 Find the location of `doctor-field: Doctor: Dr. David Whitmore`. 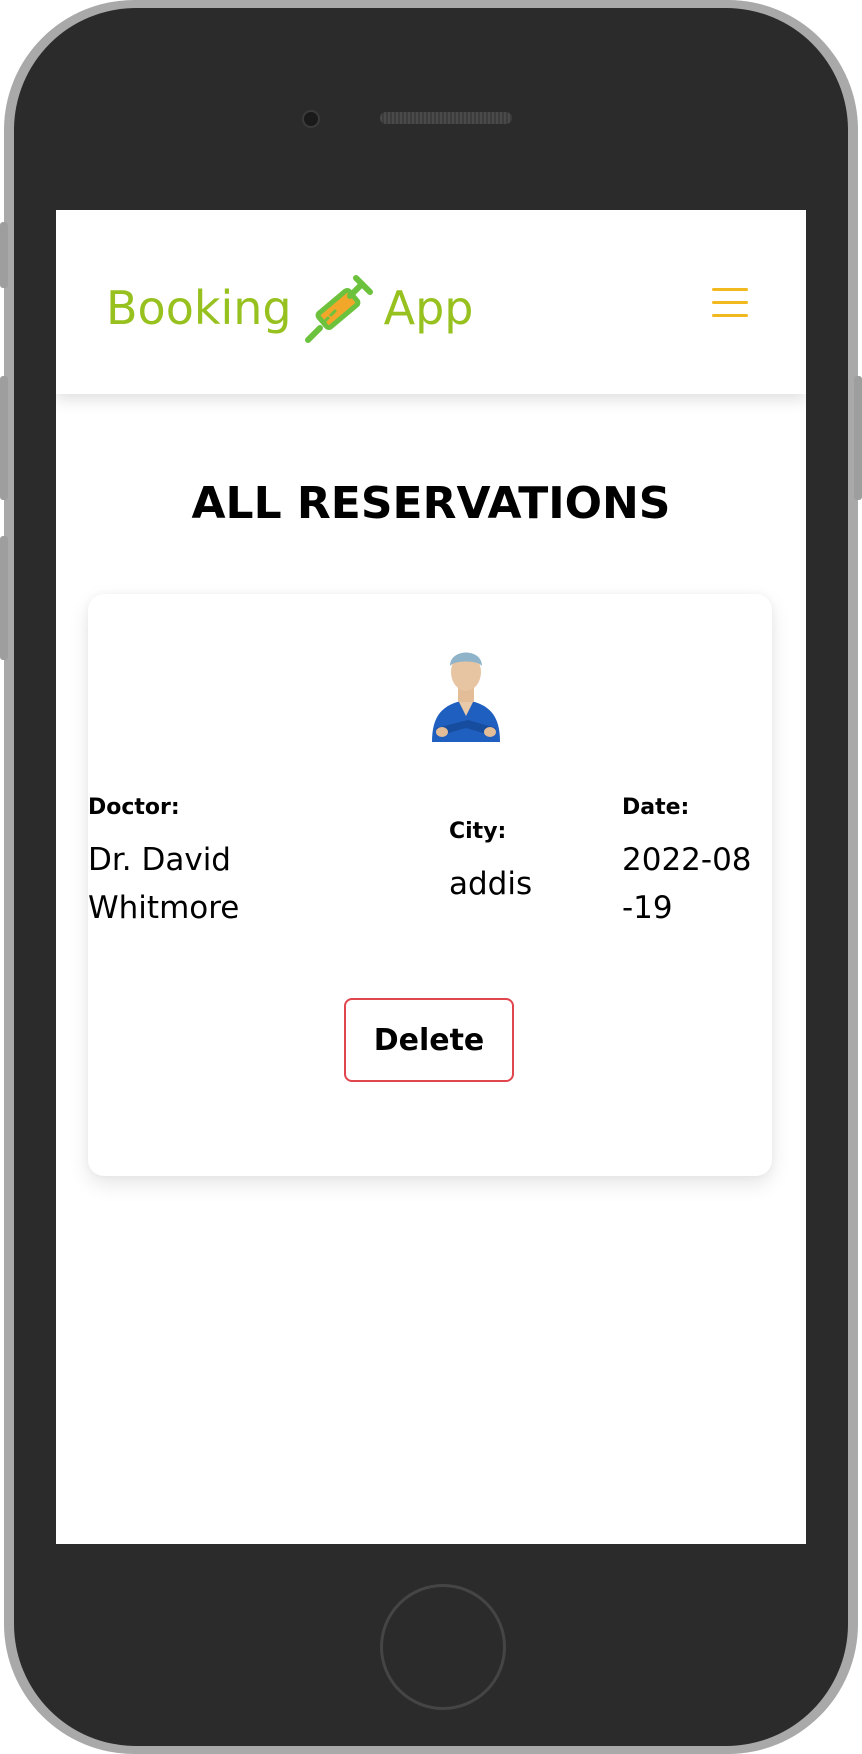

doctor-field: Doctor: Dr. David Whitmore is located at coordinates (238, 863).